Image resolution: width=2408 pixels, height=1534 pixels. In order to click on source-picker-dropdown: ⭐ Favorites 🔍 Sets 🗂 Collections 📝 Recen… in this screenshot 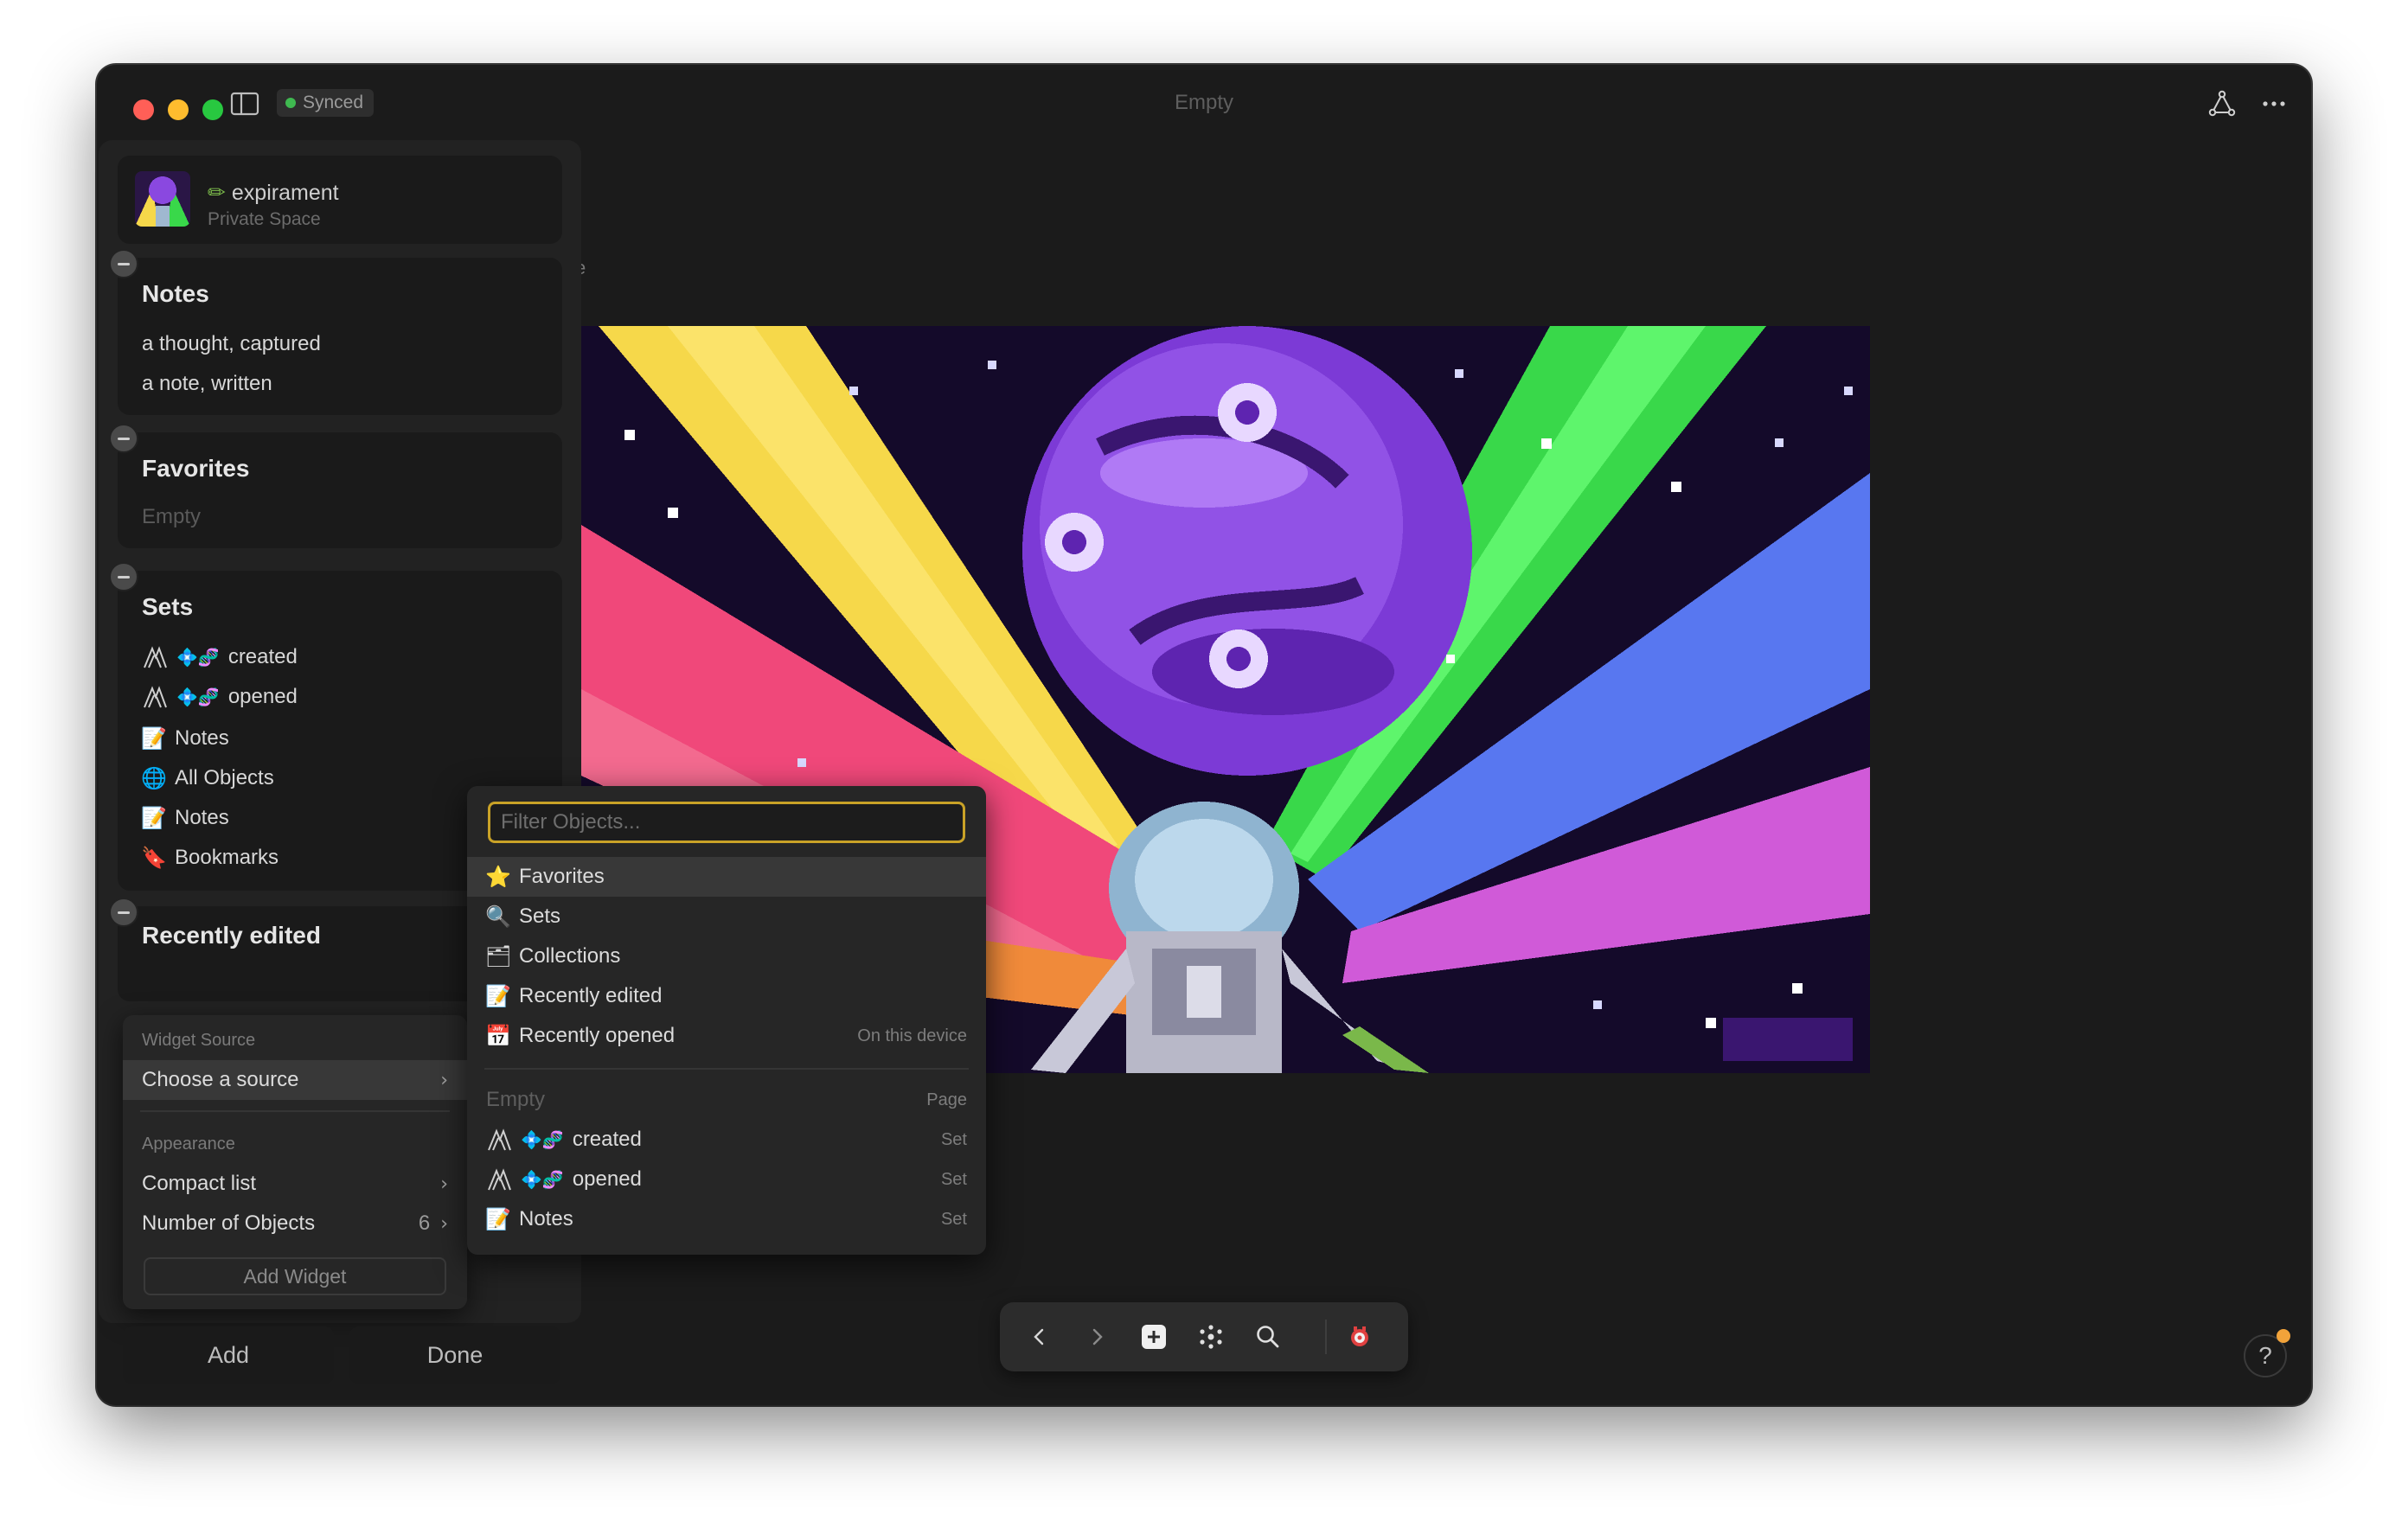, I will do `click(726, 1020)`.